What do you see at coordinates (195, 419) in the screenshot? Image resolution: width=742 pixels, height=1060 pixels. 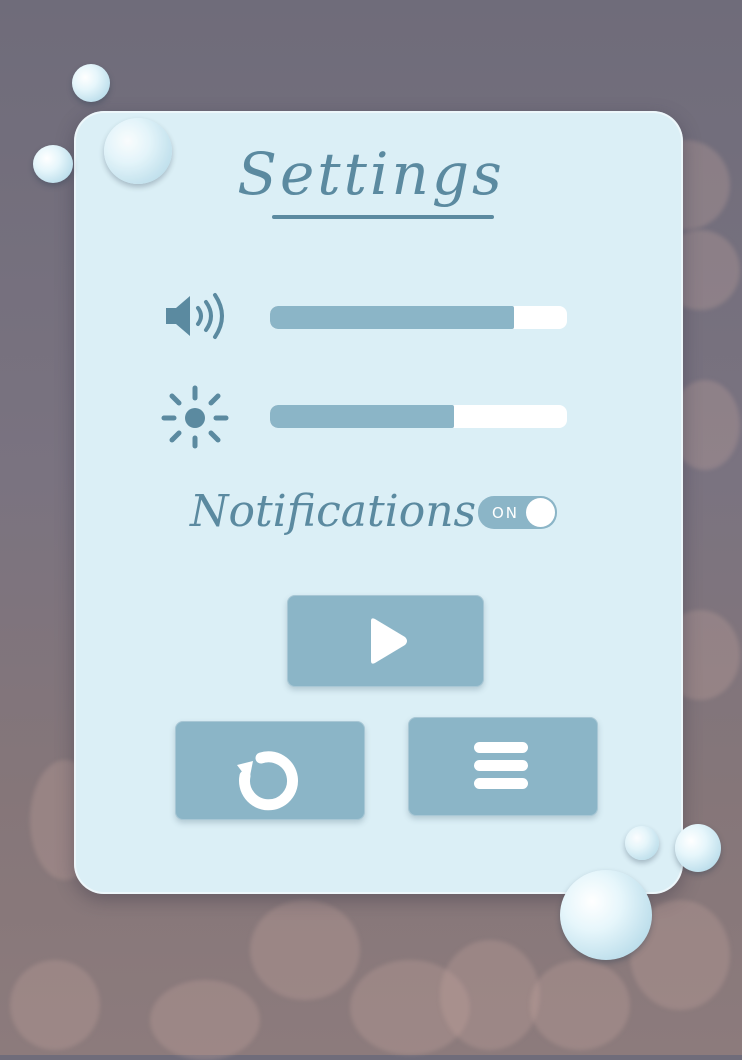 I see `sun-icon` at bounding box center [195, 419].